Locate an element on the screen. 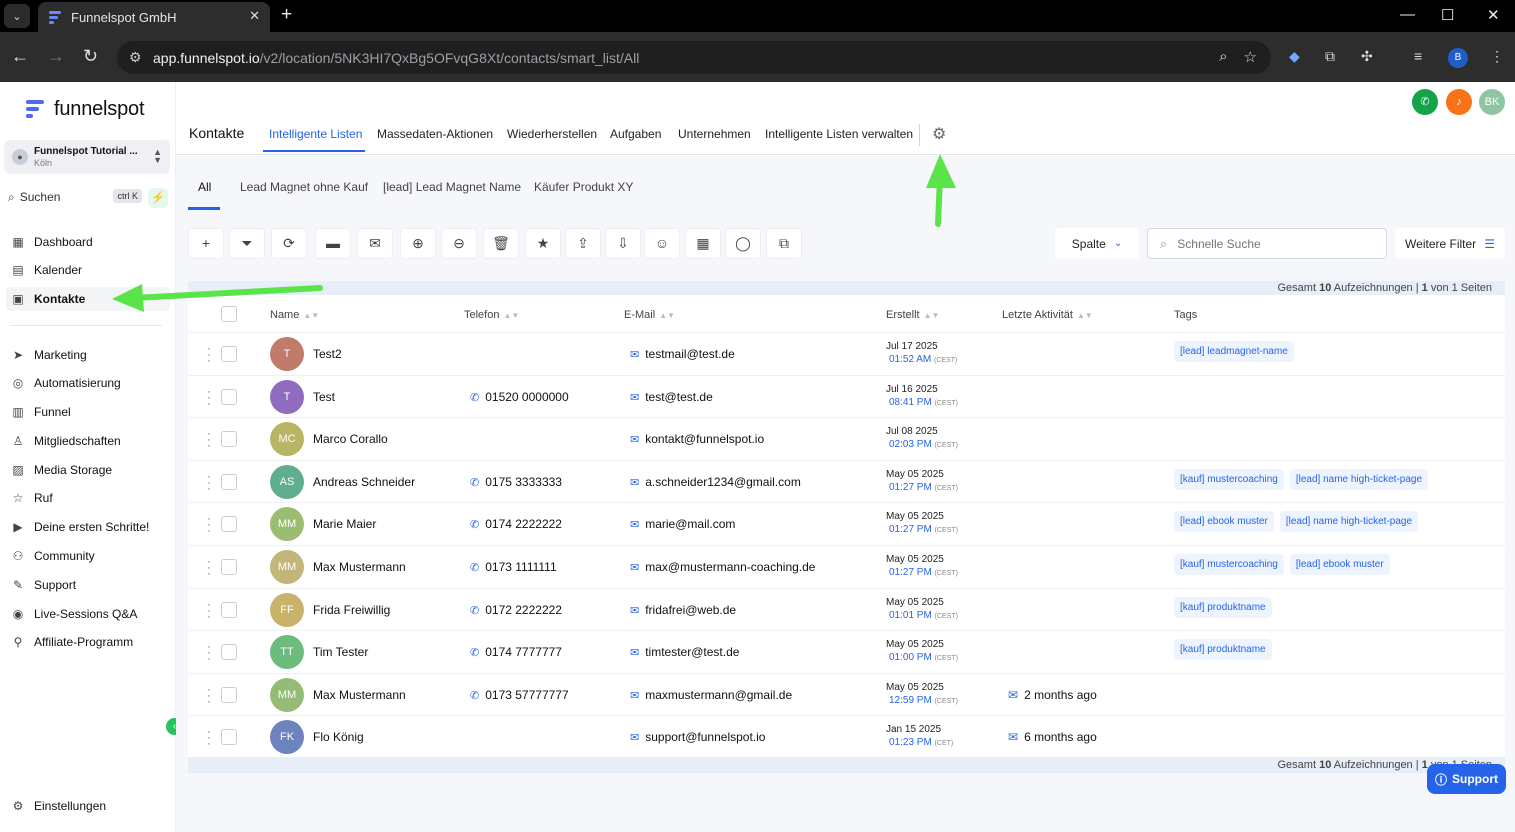 This screenshot has height=832, width=1515. add-contact-icon: + is located at coordinates (206, 243).